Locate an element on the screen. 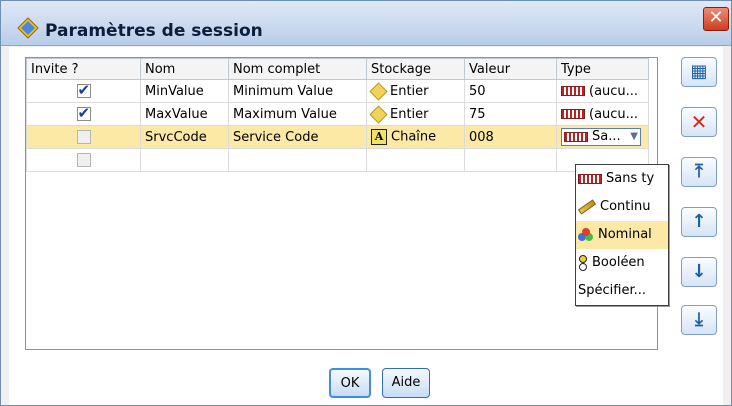 This screenshot has width=732, height=406. table-row is located at coordinates (337, 160).